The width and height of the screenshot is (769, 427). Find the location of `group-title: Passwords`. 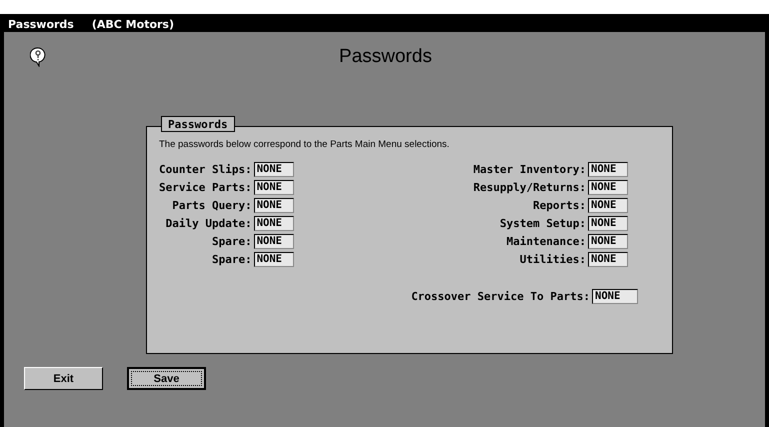

group-title: Passwords is located at coordinates (198, 124).